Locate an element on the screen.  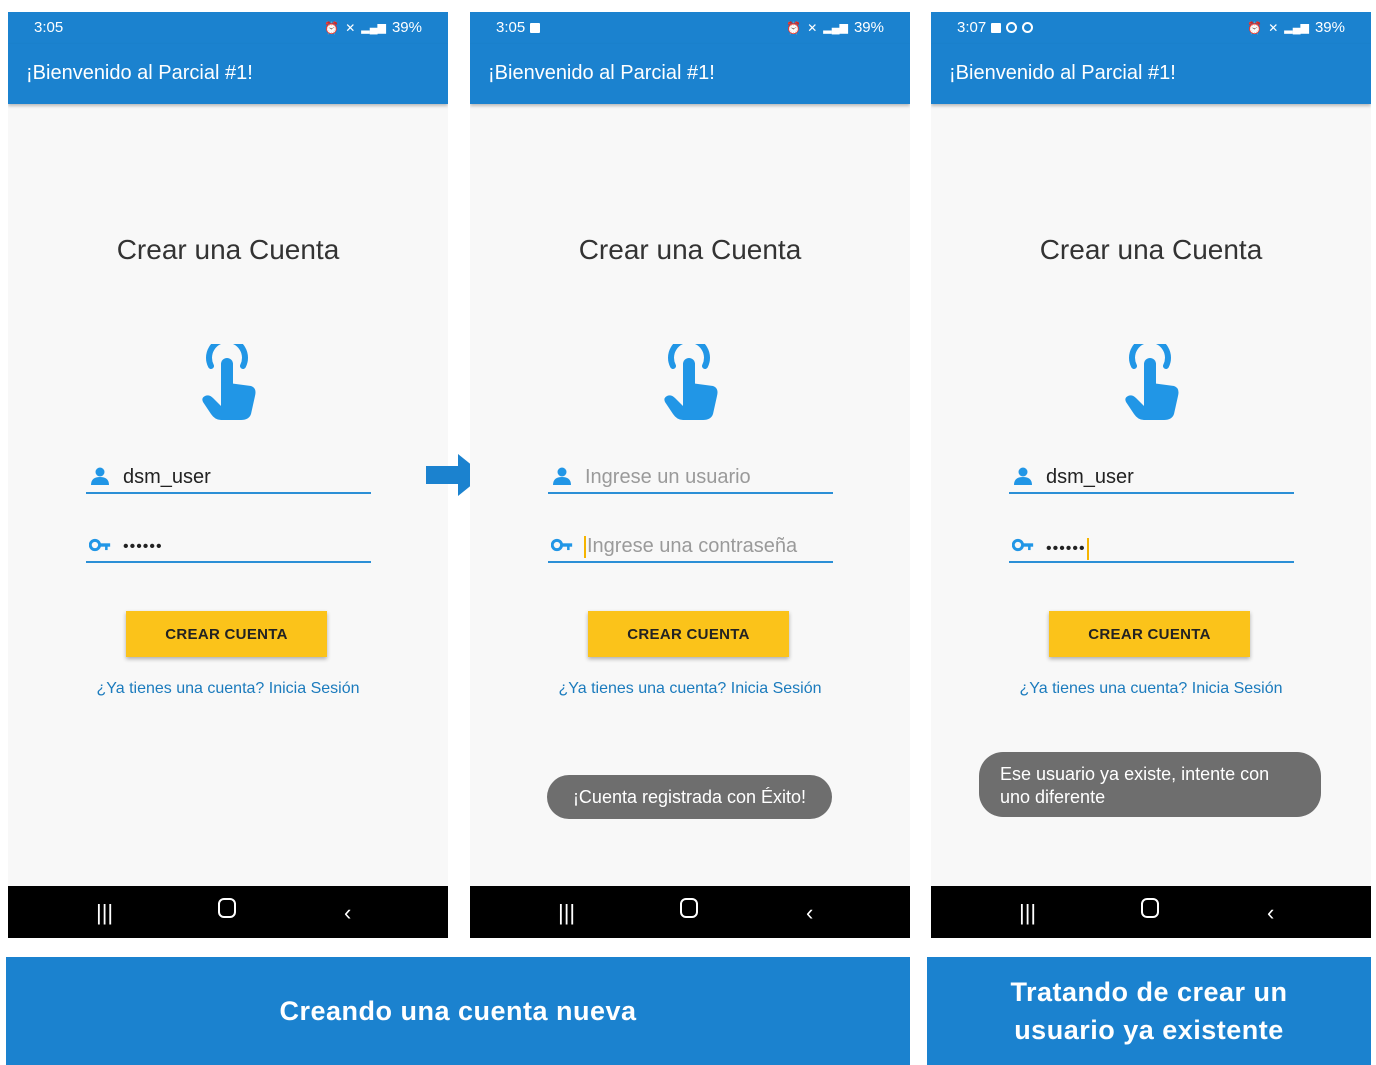
password-placeholder: Ingrese una contraseña is located at coordinates (692, 546).